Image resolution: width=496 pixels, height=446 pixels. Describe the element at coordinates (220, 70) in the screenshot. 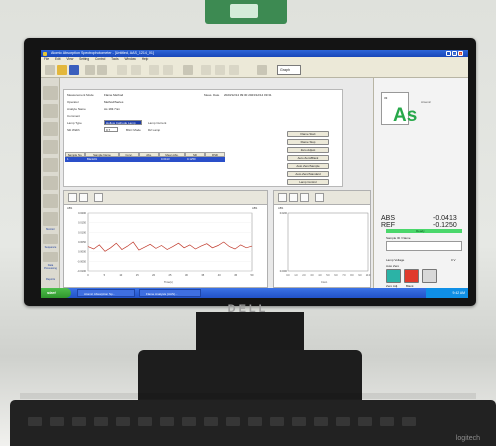

I see `table-icon` at that location.